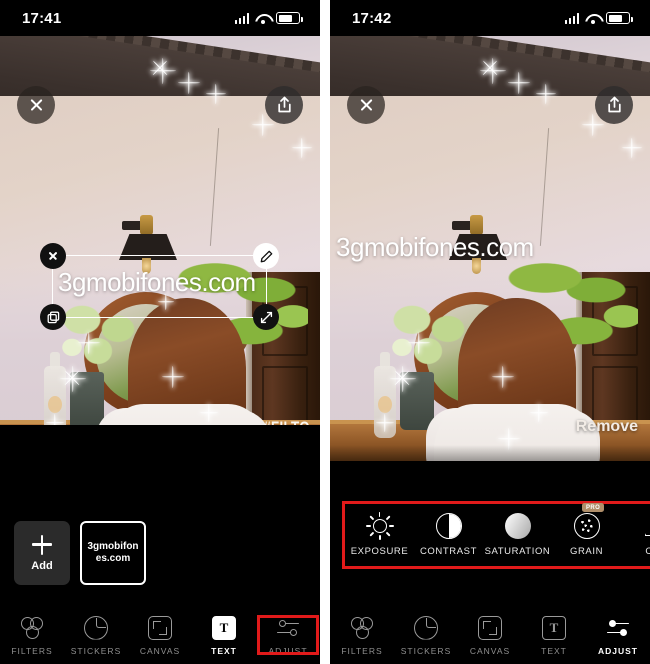 This screenshot has width=650, height=664. I want to click on layer-thumbnail-text: 3gmobifones.com, so click(113, 553).